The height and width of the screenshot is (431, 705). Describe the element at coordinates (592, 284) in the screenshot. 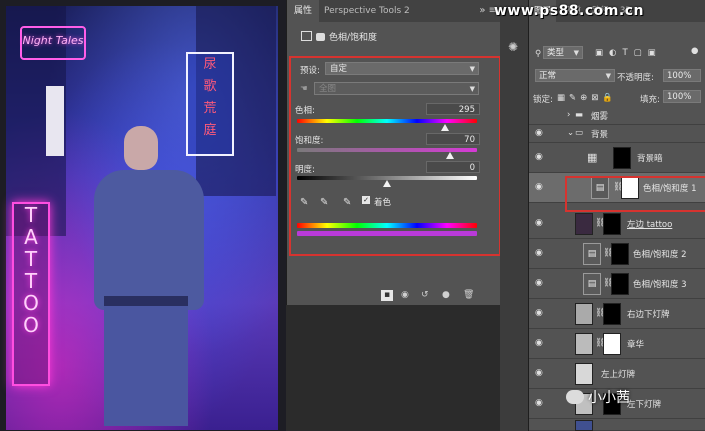

I see `hue-saturation-adjust-icon: ▤` at that location.